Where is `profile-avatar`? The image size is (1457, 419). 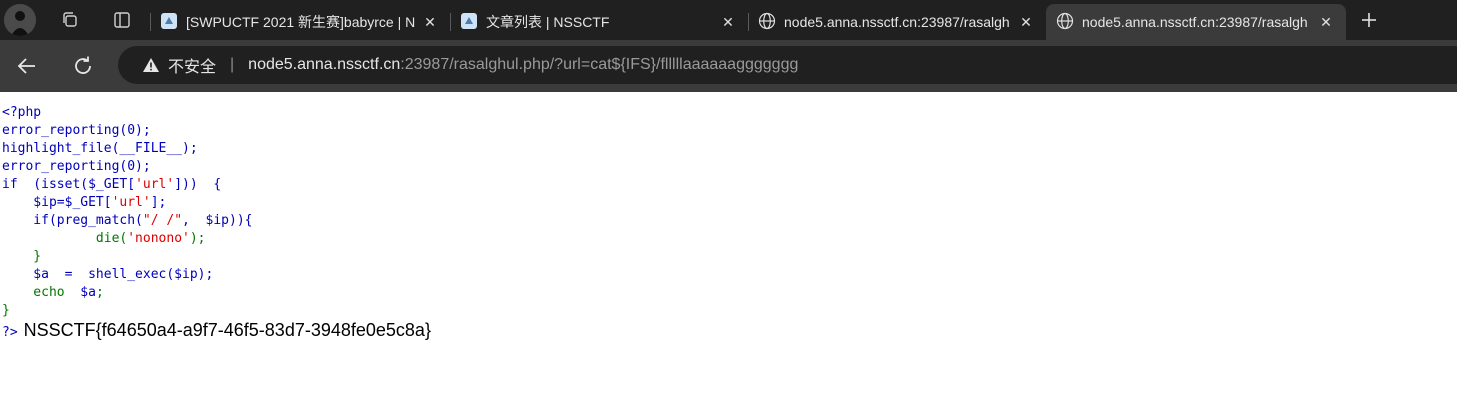 profile-avatar is located at coordinates (20, 20).